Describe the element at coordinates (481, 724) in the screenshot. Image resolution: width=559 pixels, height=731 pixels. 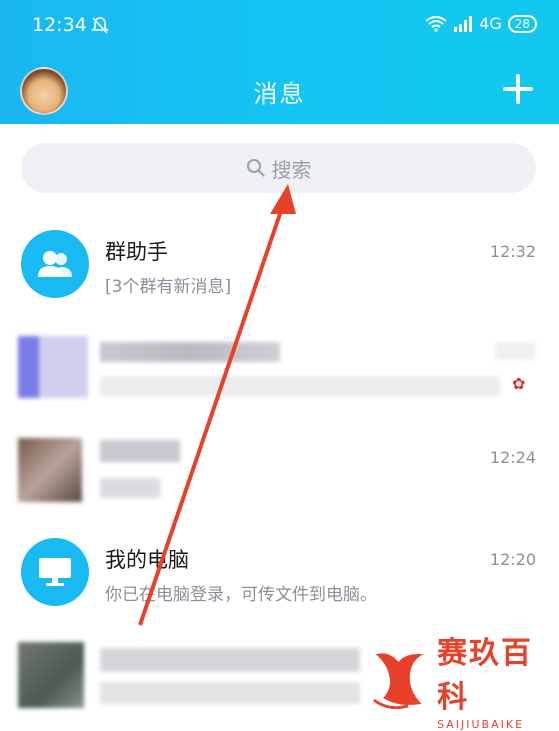
I see `watermark-en: SAIJIUBAIKE` at that location.